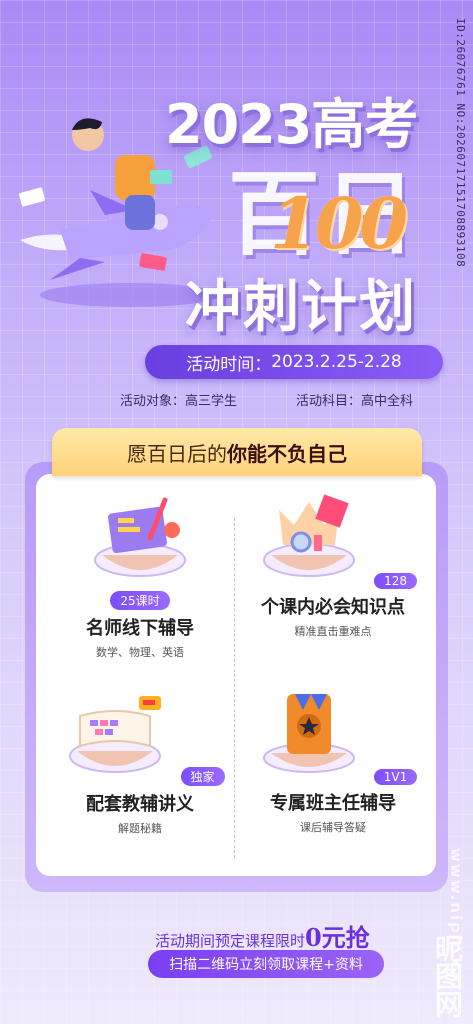  What do you see at coordinates (447, 976) in the screenshot?
I see `site-logo: 昵图网` at bounding box center [447, 976].